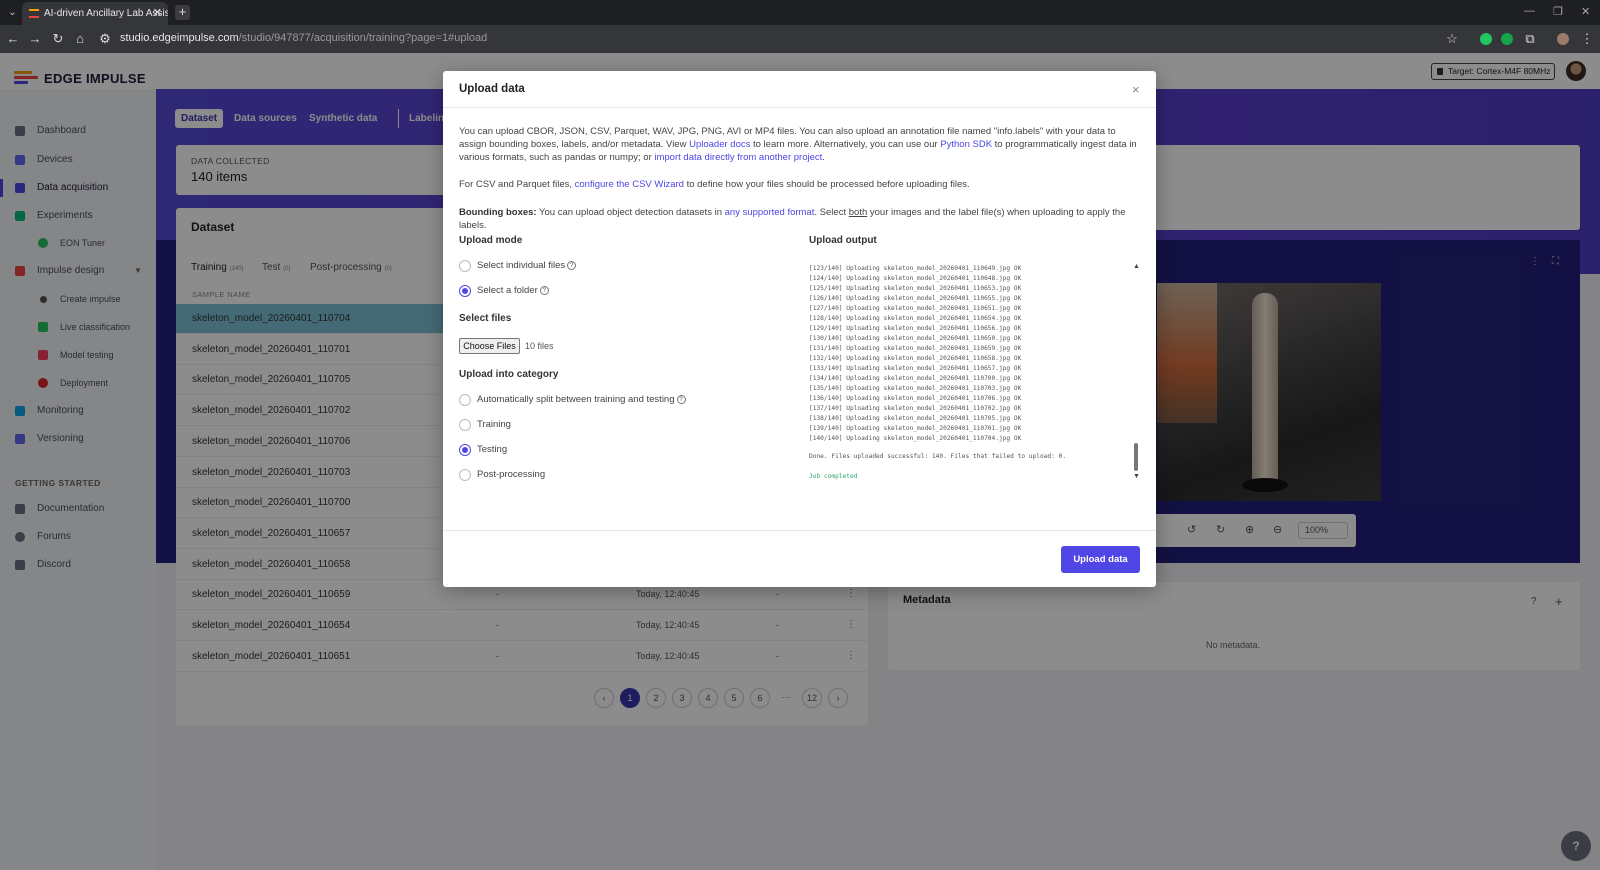  I want to click on bbox-underline: both, so click(858, 212).